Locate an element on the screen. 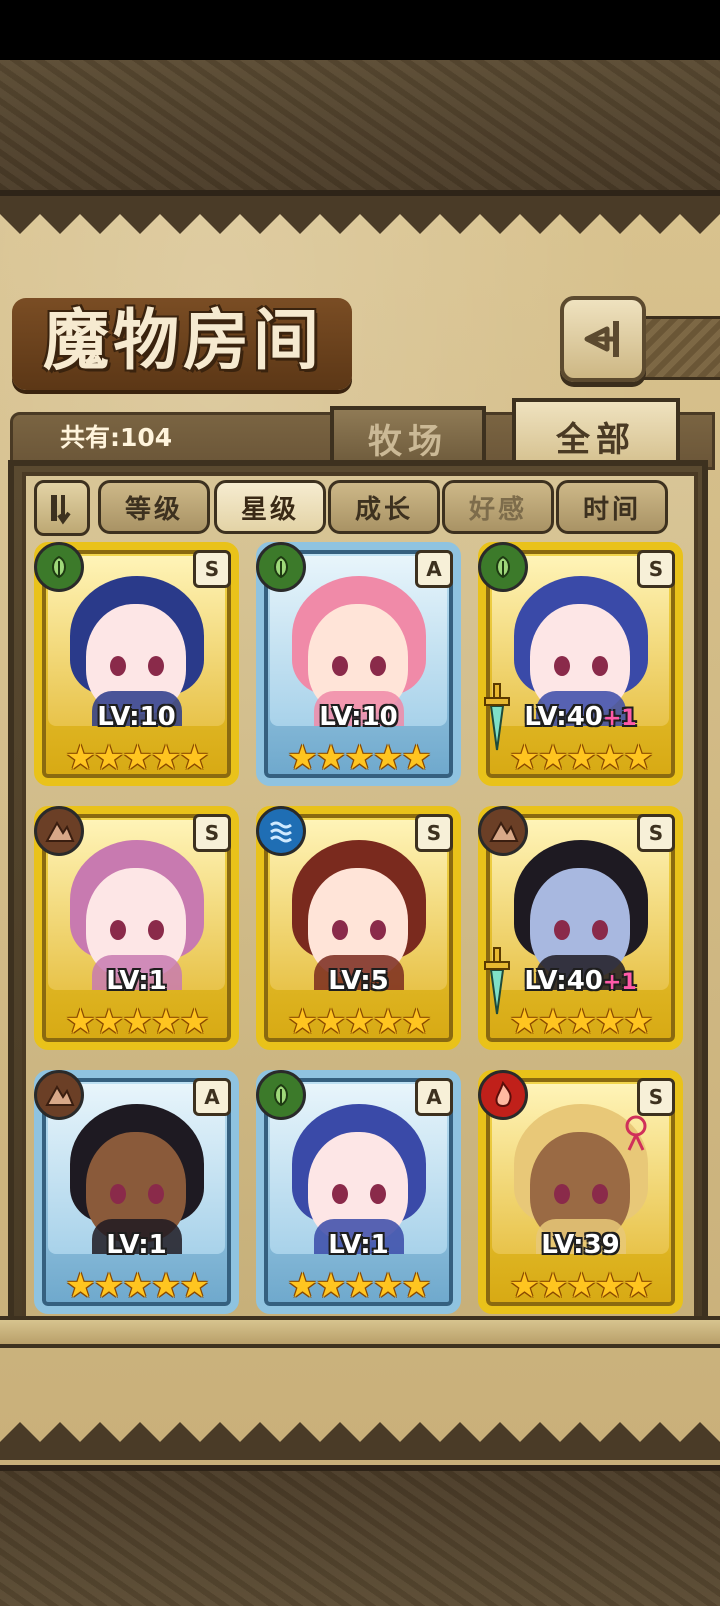 The height and width of the screenshot is (1606, 720). level-label: LV:39 is located at coordinates (580, 1245).